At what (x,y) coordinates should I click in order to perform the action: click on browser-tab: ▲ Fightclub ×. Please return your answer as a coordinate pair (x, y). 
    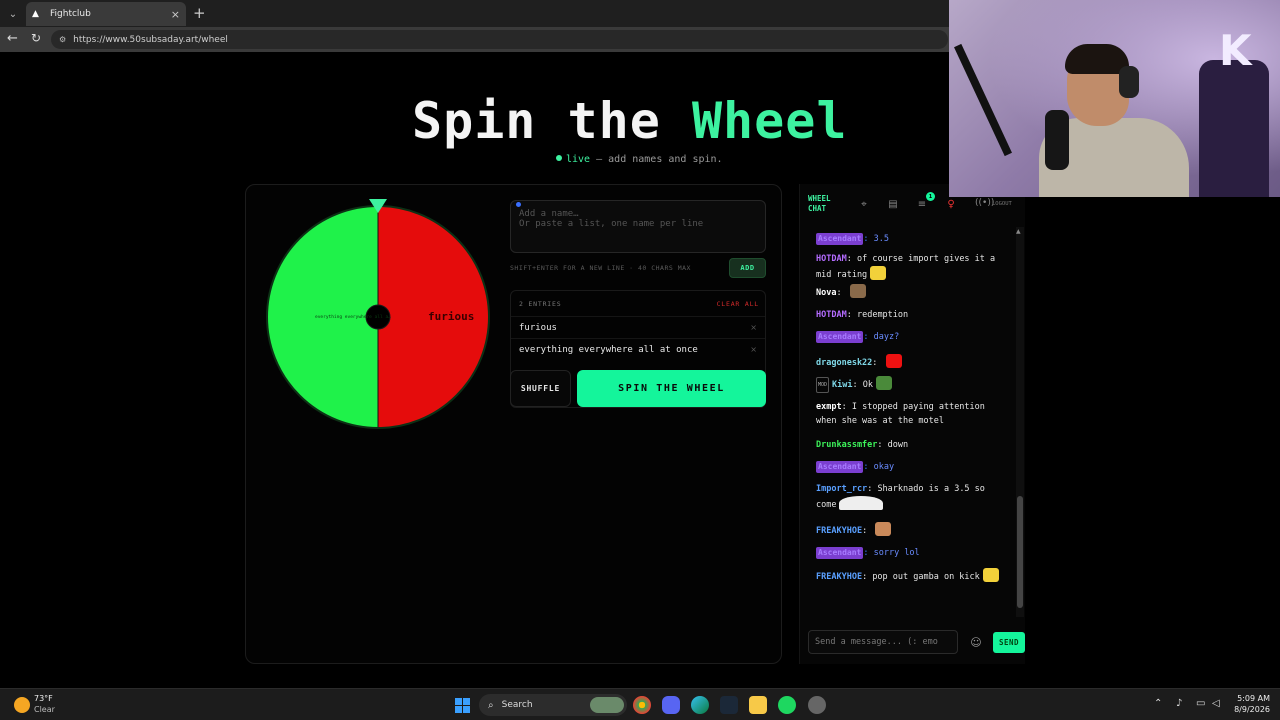
    Looking at the image, I should click on (106, 14).